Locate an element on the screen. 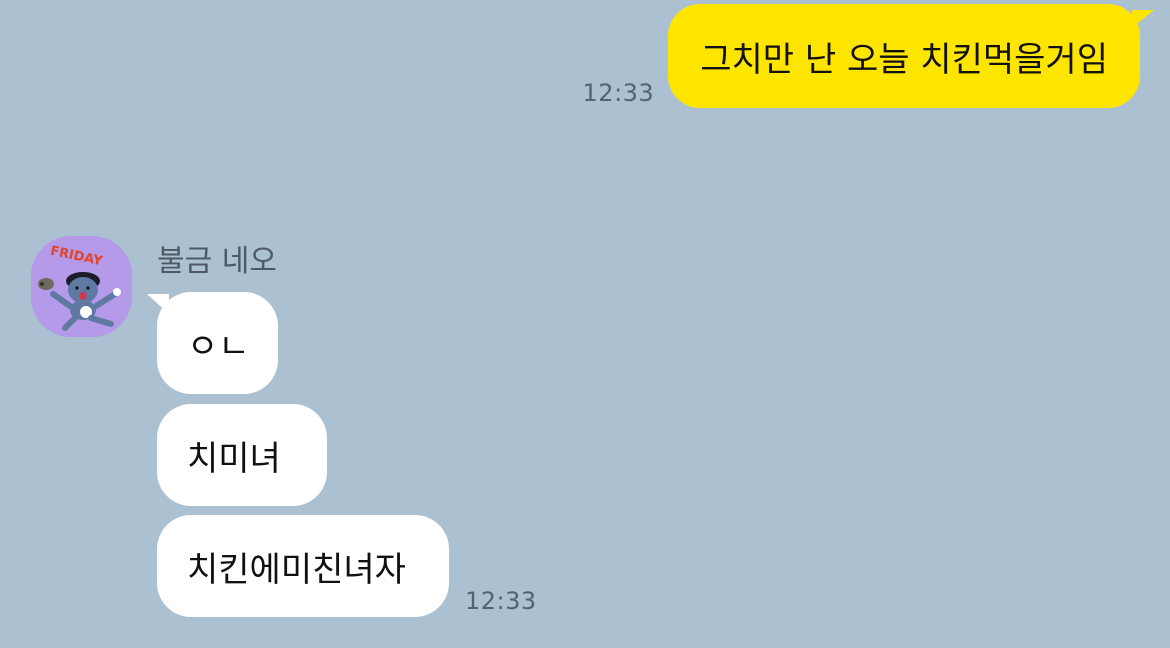 This screenshot has height=648, width=1170. outgoing-message-row: 12:33 그치만 난 오늘 치킨먹을거임 is located at coordinates (868, 56).